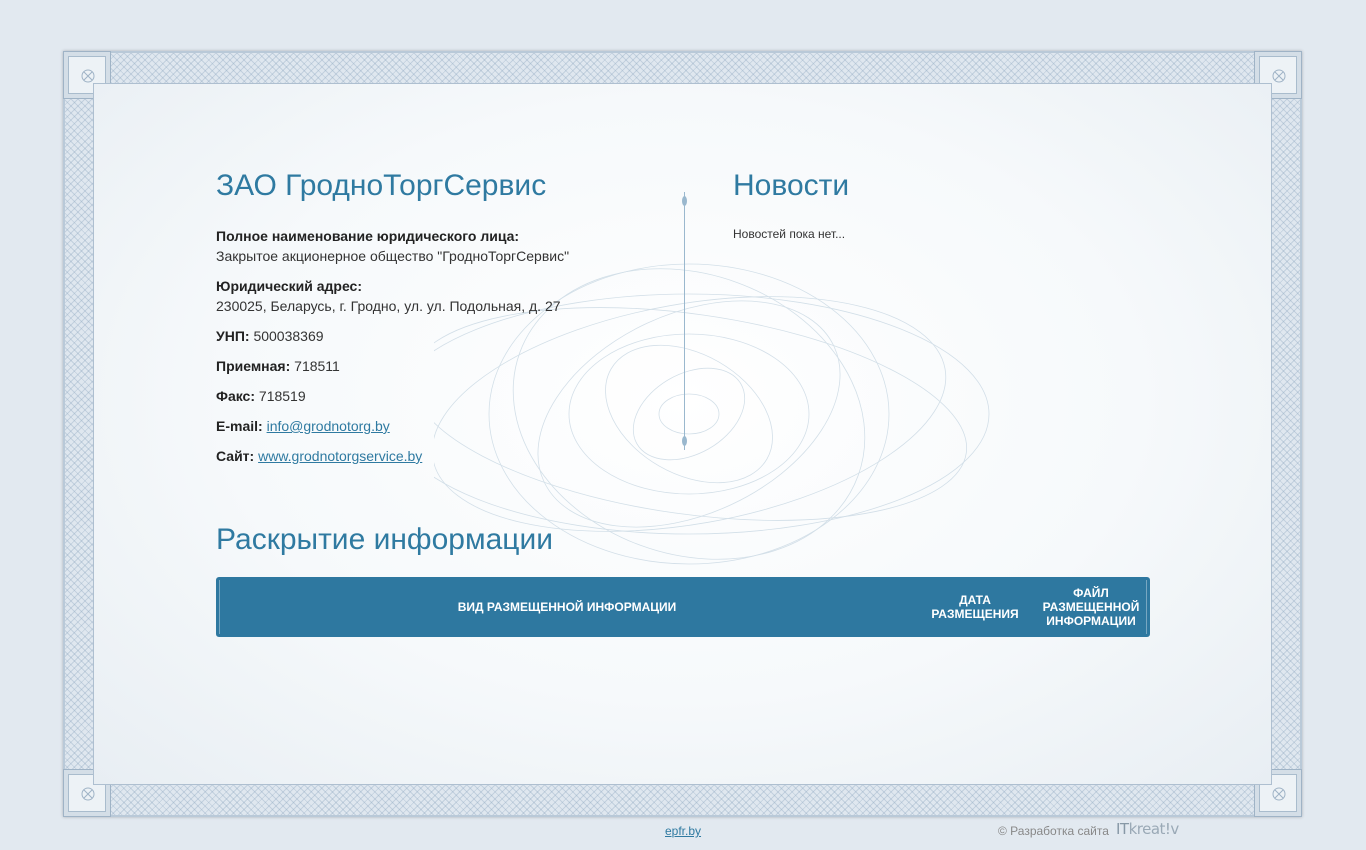 The height and width of the screenshot is (850, 1366). Describe the element at coordinates (567, 607) in the screenshot. I see `column-header-type: Вид размещенной информации` at that location.